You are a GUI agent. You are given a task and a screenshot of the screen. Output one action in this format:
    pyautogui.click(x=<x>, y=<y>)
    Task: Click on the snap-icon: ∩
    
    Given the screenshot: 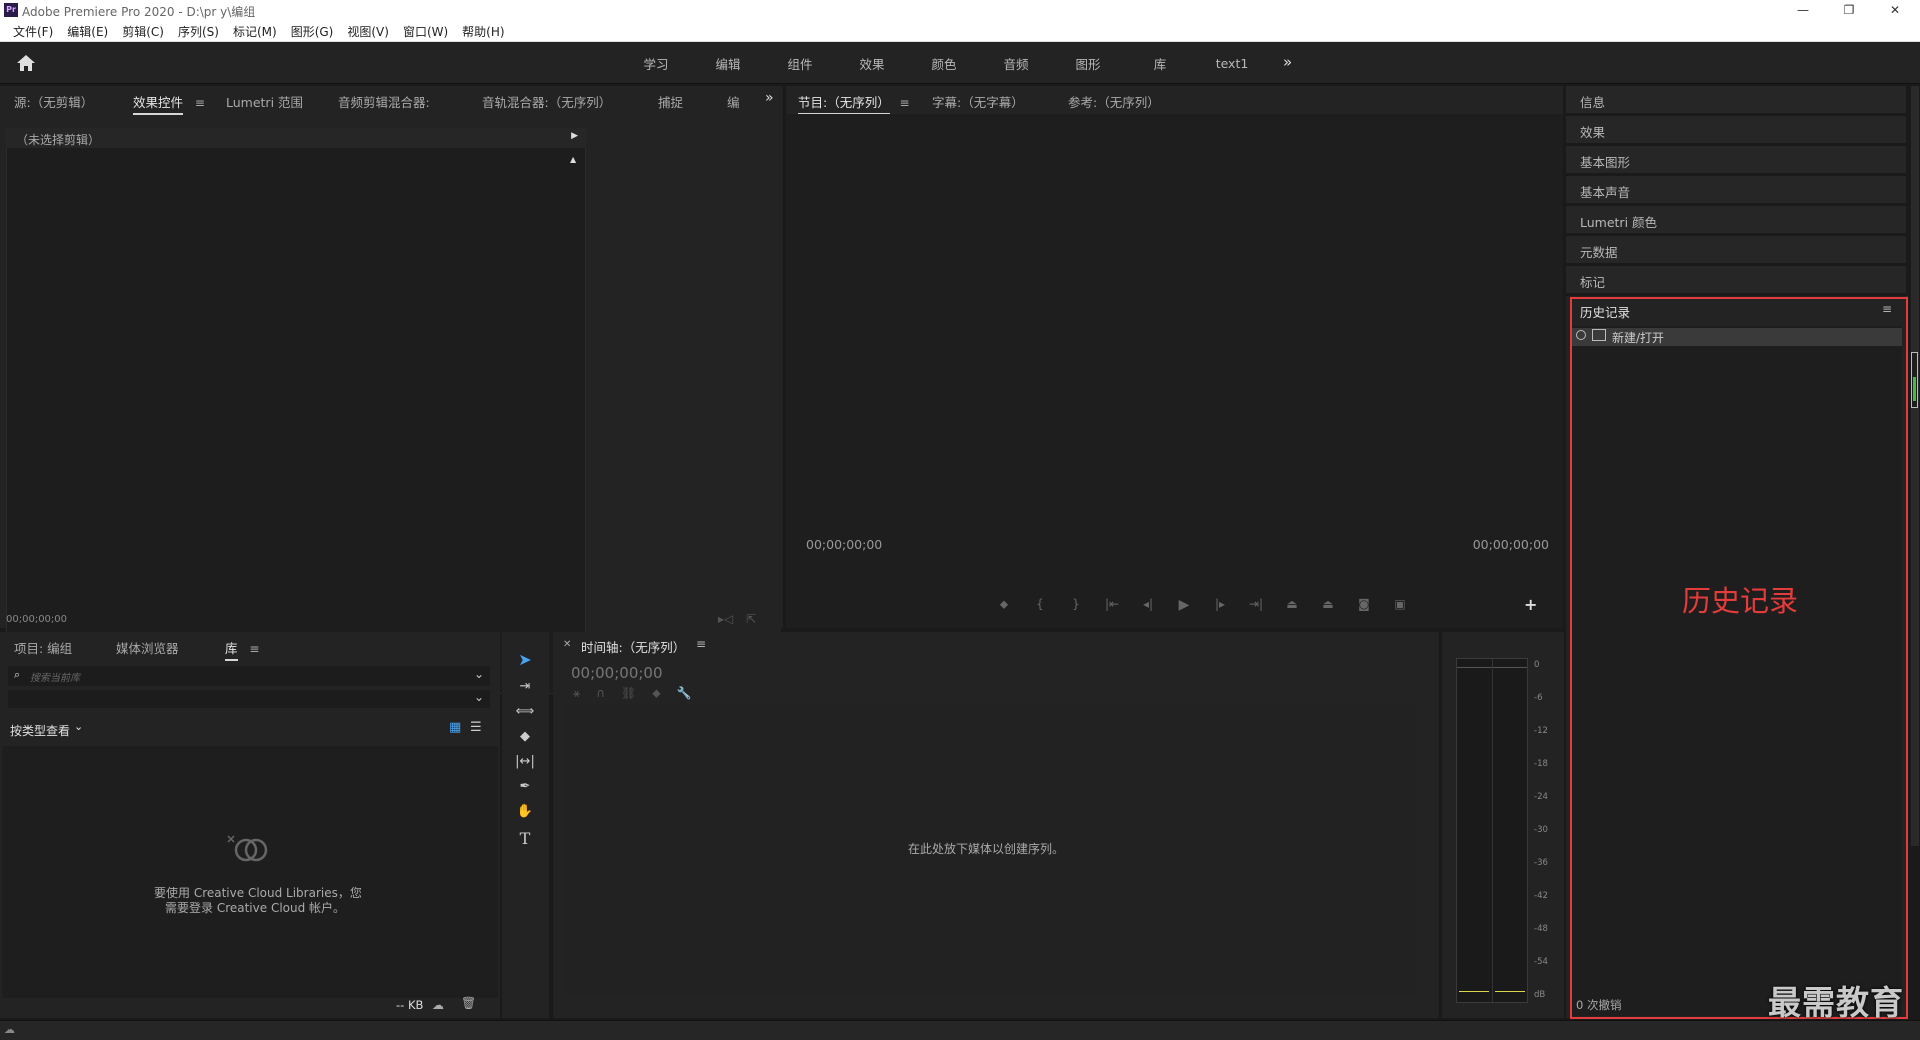 What is the action you would take?
    pyautogui.click(x=600, y=693)
    